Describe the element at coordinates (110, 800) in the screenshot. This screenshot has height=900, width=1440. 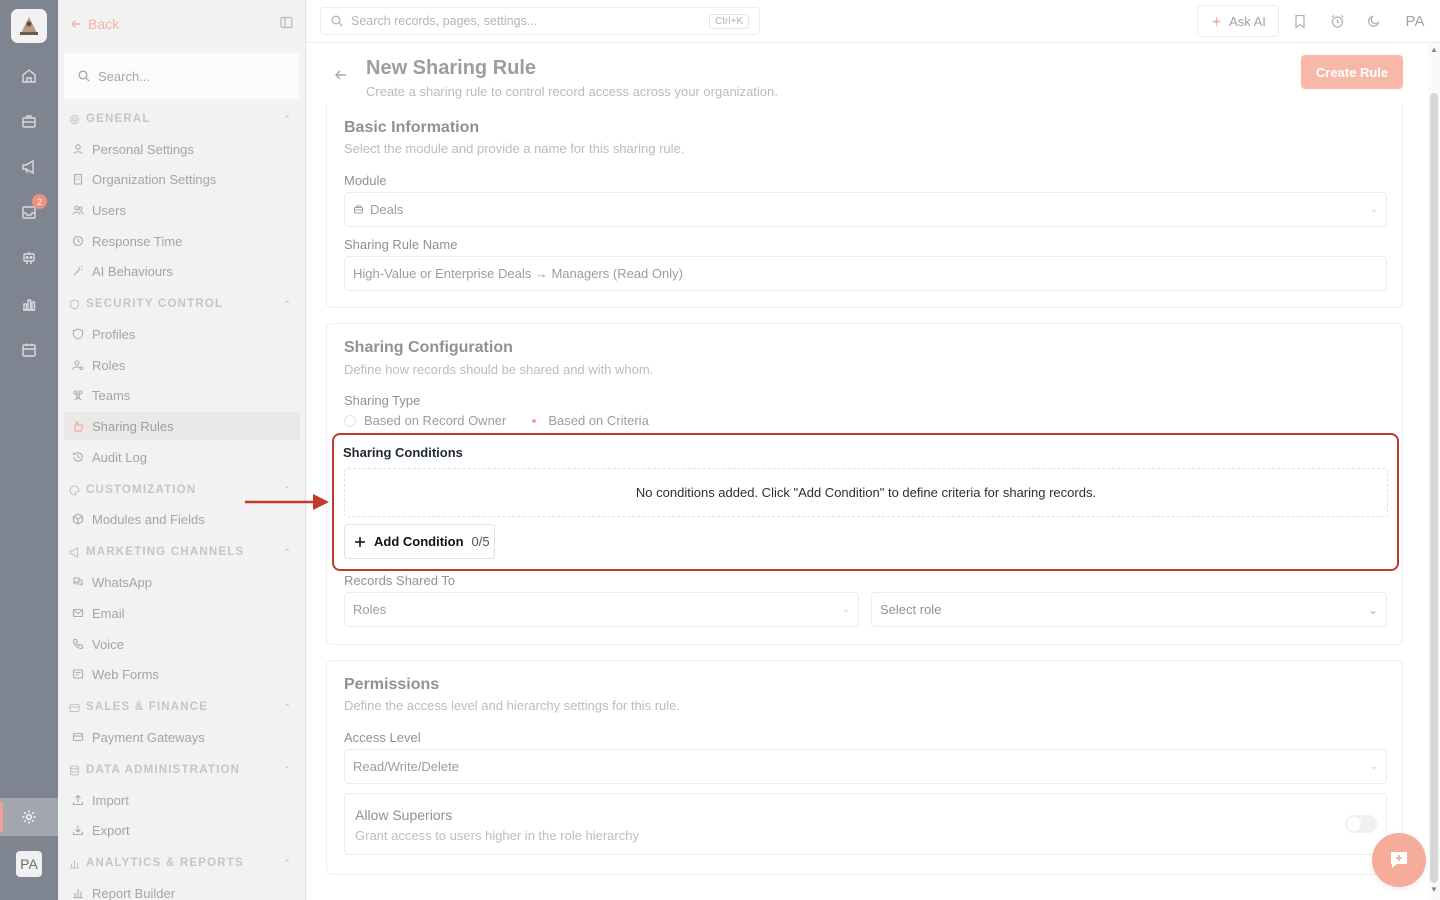
I see `sidebar-item-label: Import` at that location.